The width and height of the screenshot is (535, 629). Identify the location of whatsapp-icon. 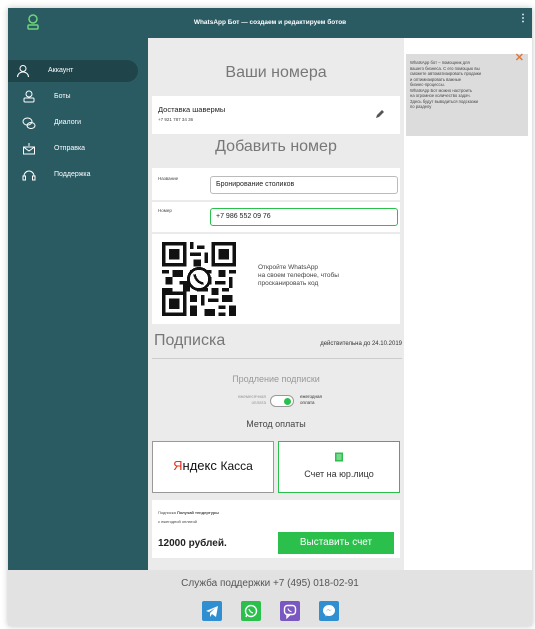
(251, 611).